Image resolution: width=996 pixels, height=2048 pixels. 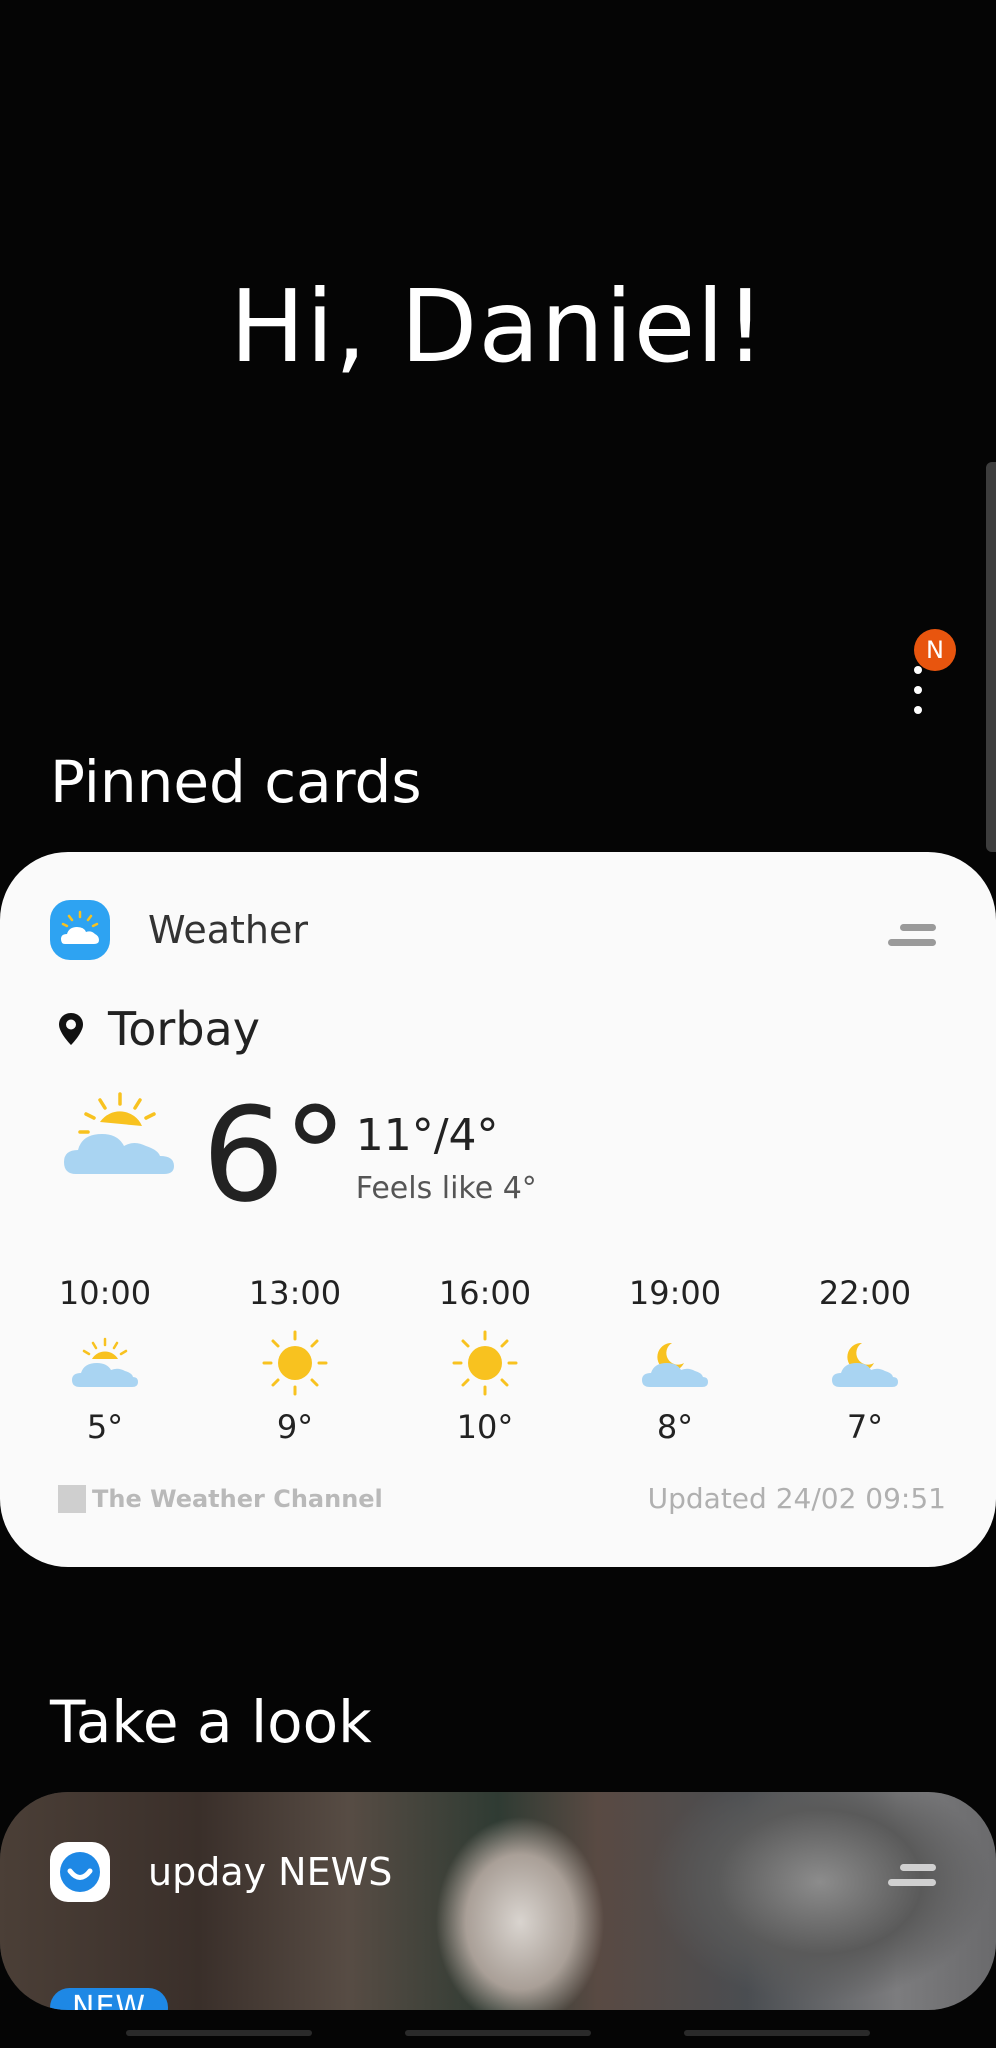 What do you see at coordinates (219, 2033) in the screenshot?
I see `nav-recents-button` at bounding box center [219, 2033].